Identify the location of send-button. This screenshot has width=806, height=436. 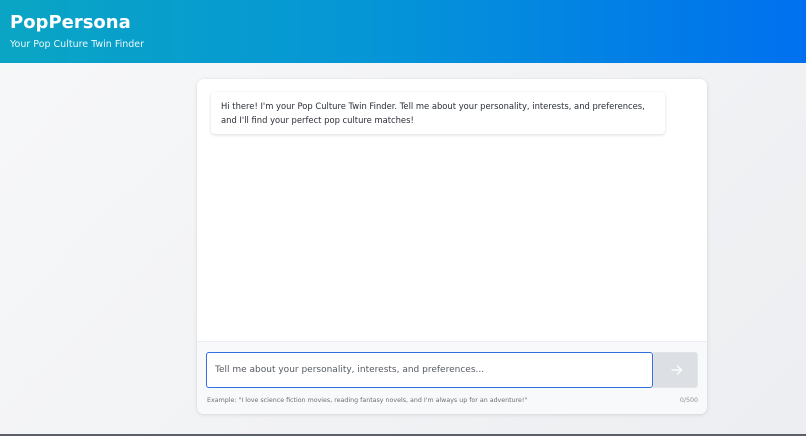
(675, 370).